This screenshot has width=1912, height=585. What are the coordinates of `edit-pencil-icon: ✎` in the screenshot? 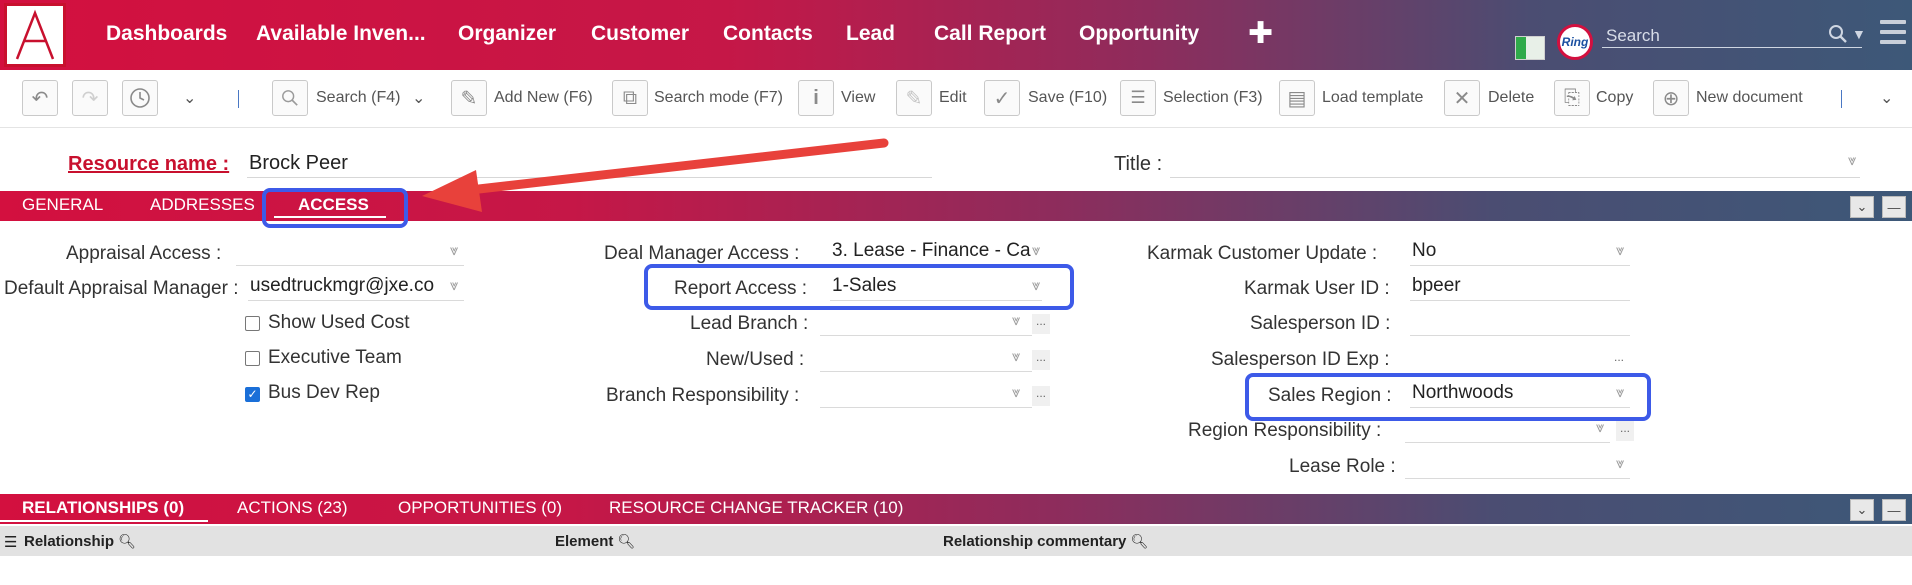 It's located at (914, 98).